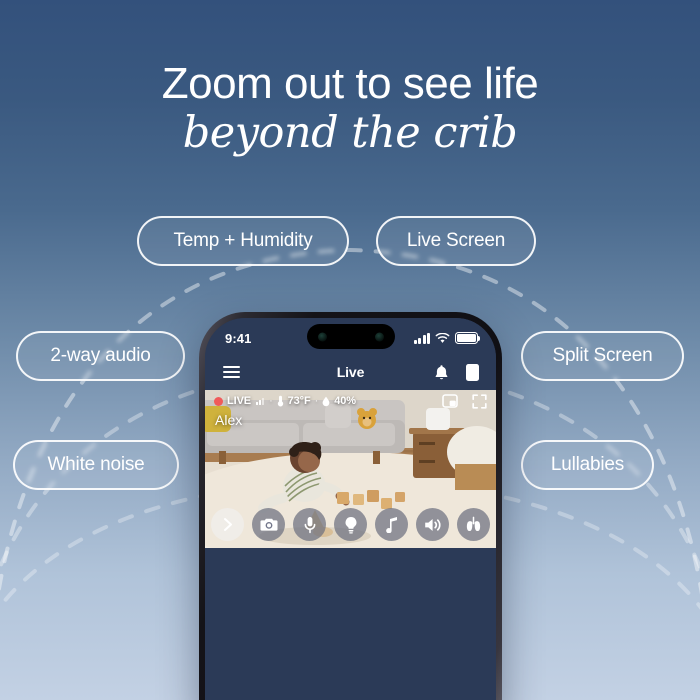  Describe the element at coordinates (442, 338) in the screenshot. I see `wifi-icon` at that location.